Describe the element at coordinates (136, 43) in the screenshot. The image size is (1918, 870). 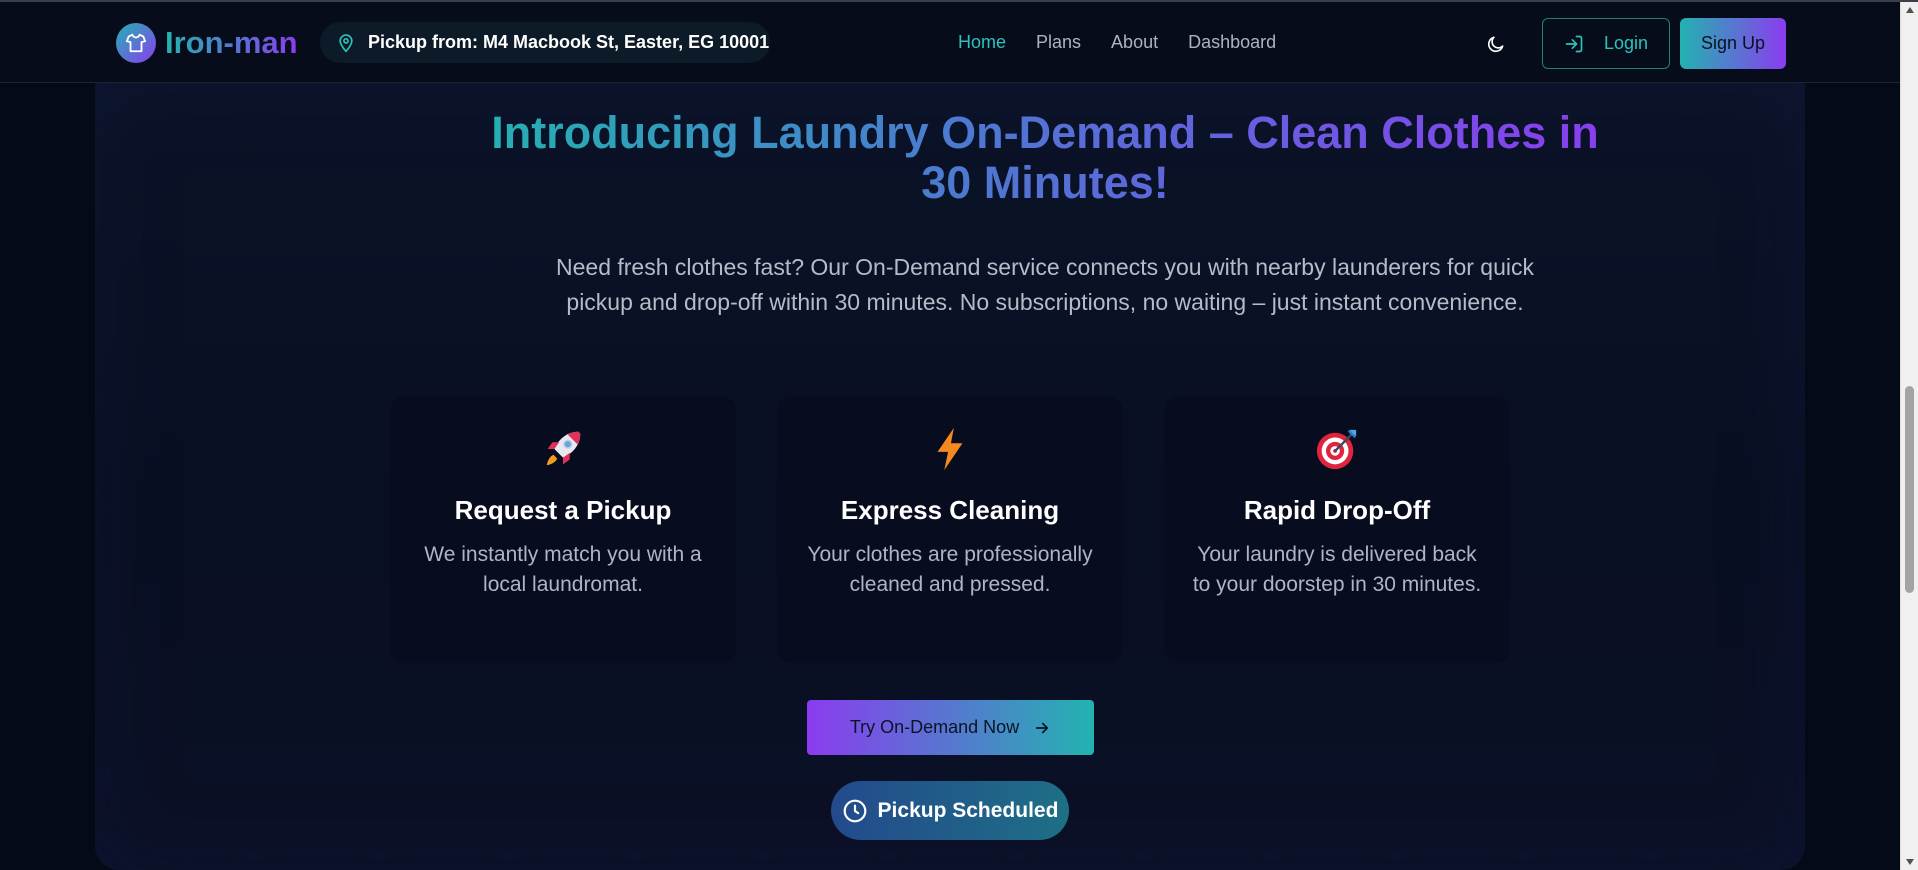
I see `shirt-icon` at that location.